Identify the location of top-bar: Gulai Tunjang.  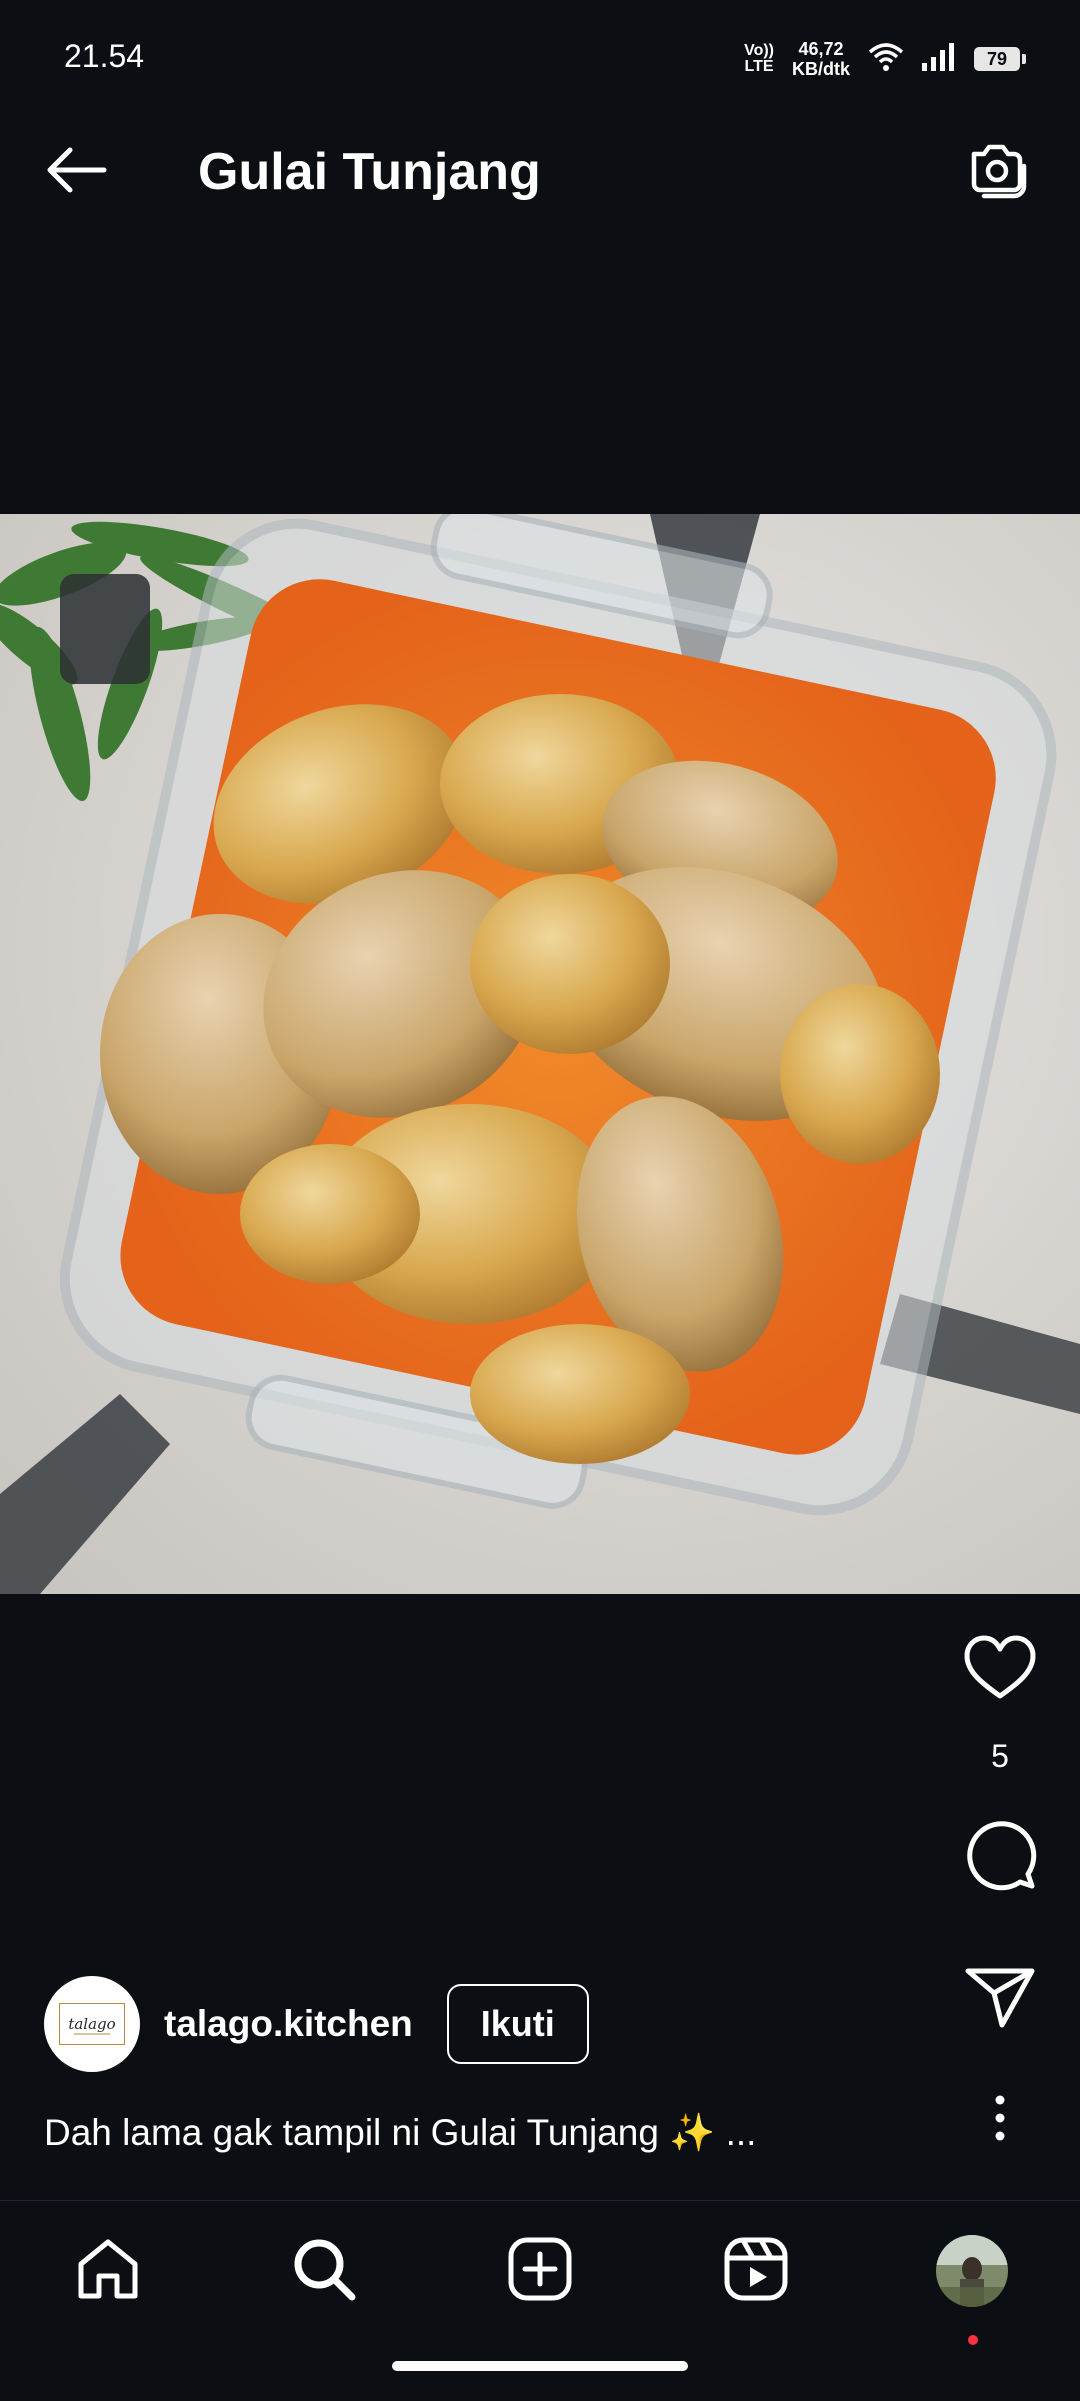
(540, 172).